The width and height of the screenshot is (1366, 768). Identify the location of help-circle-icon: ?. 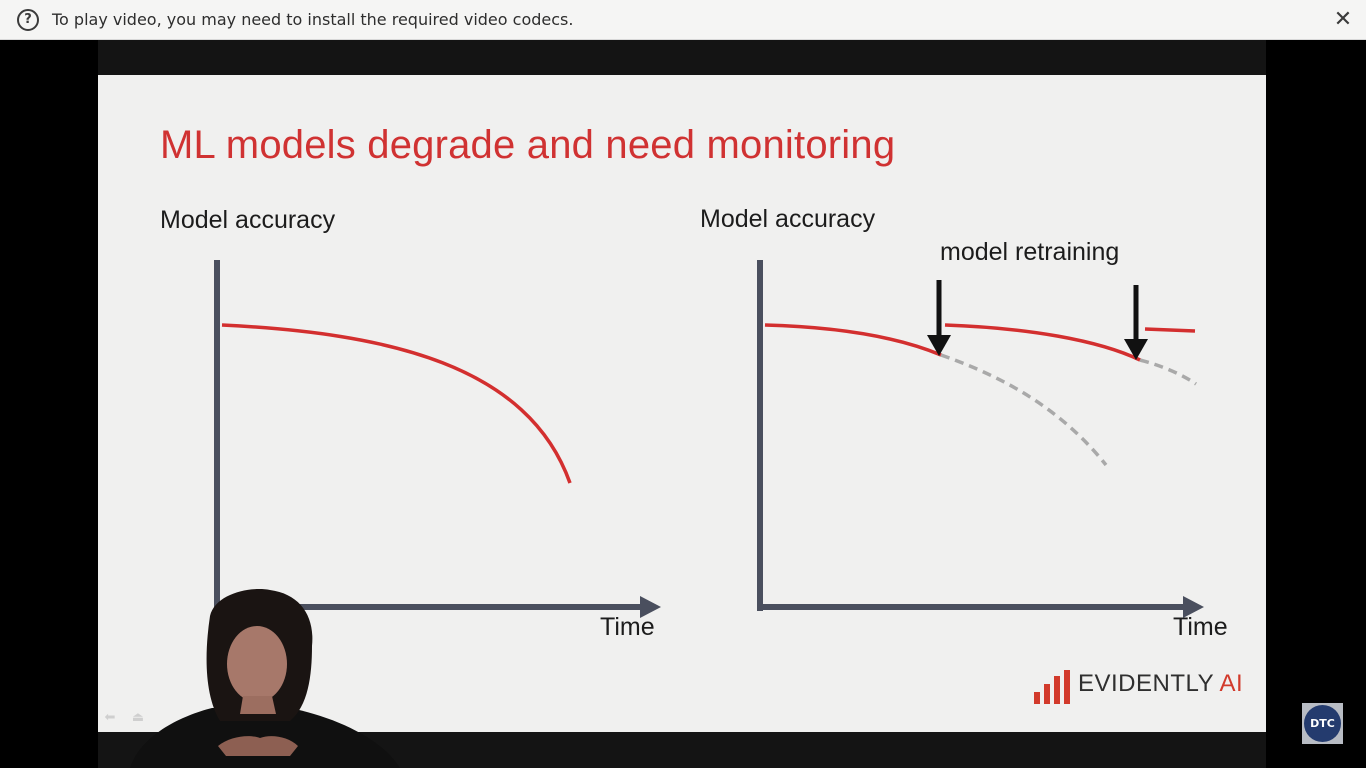
(28, 20).